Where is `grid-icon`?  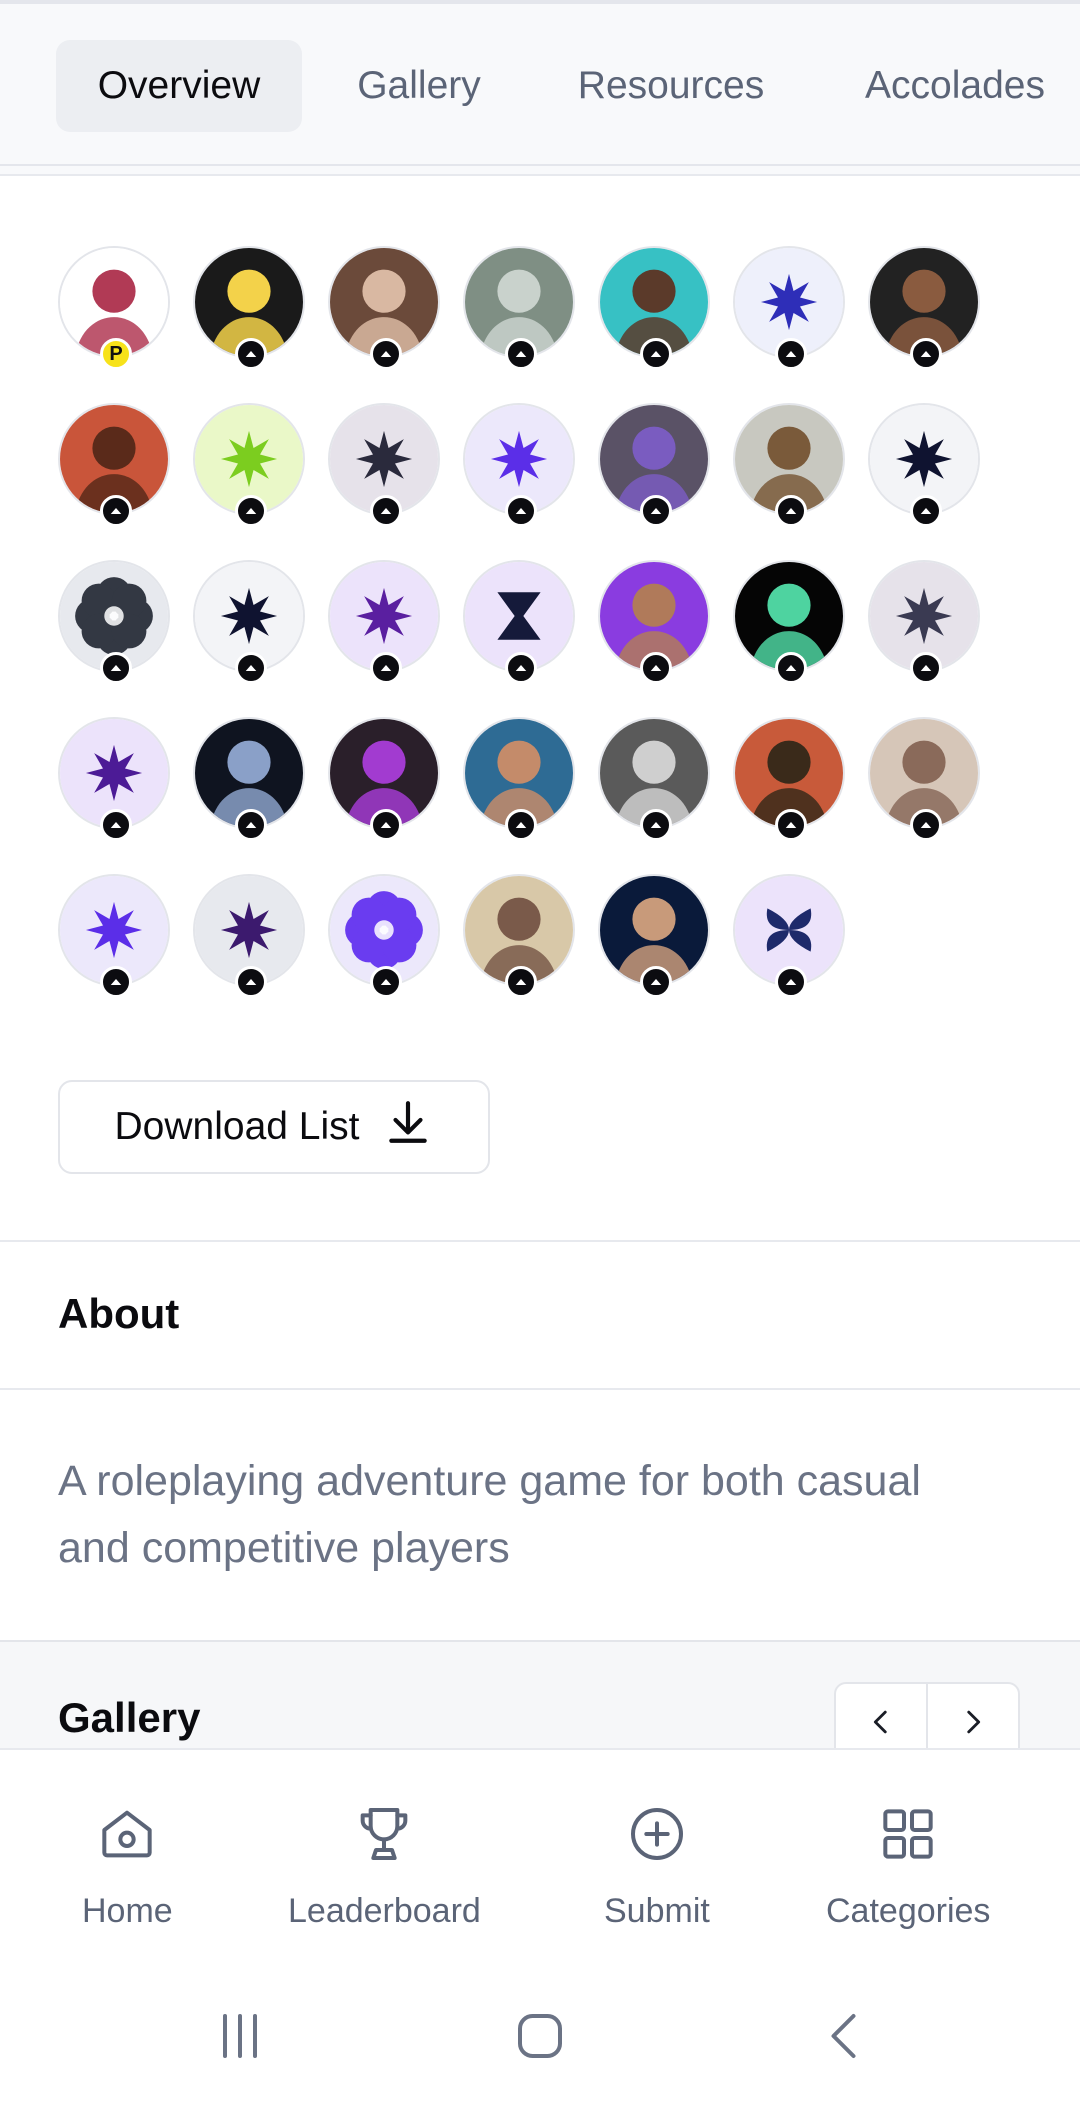 grid-icon is located at coordinates (908, 1834).